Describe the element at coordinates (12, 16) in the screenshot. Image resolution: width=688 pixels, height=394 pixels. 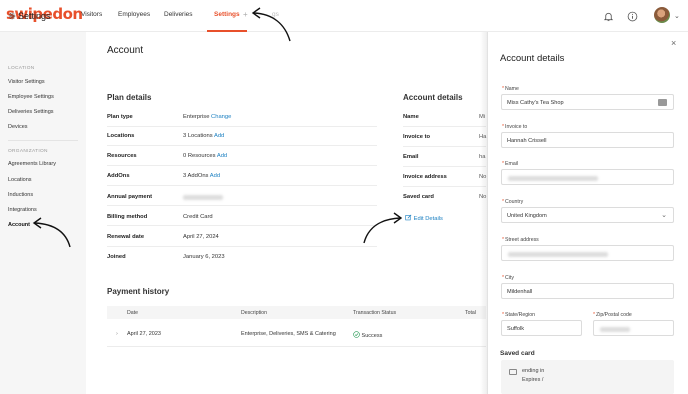
I see `gear-icon` at that location.